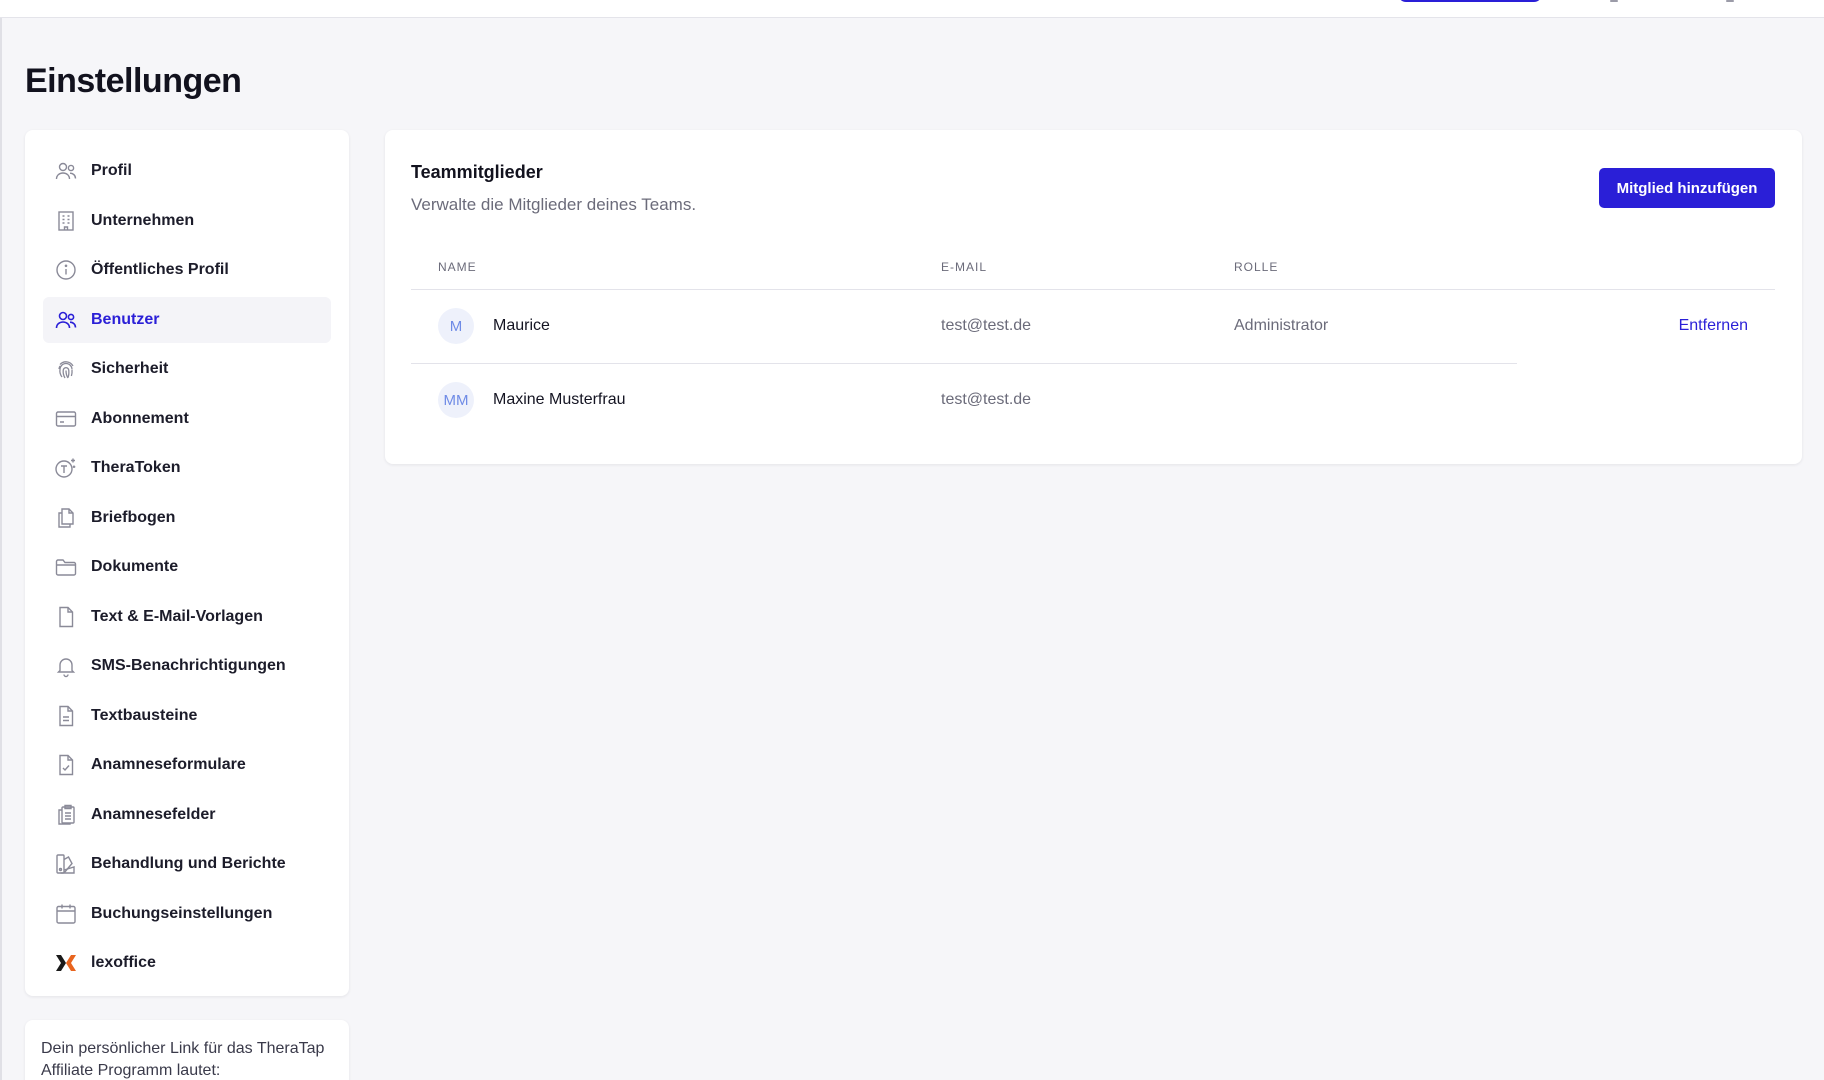 Image resolution: width=1824 pixels, height=1080 pixels. I want to click on top-navigation-bar, so click(912, 9).